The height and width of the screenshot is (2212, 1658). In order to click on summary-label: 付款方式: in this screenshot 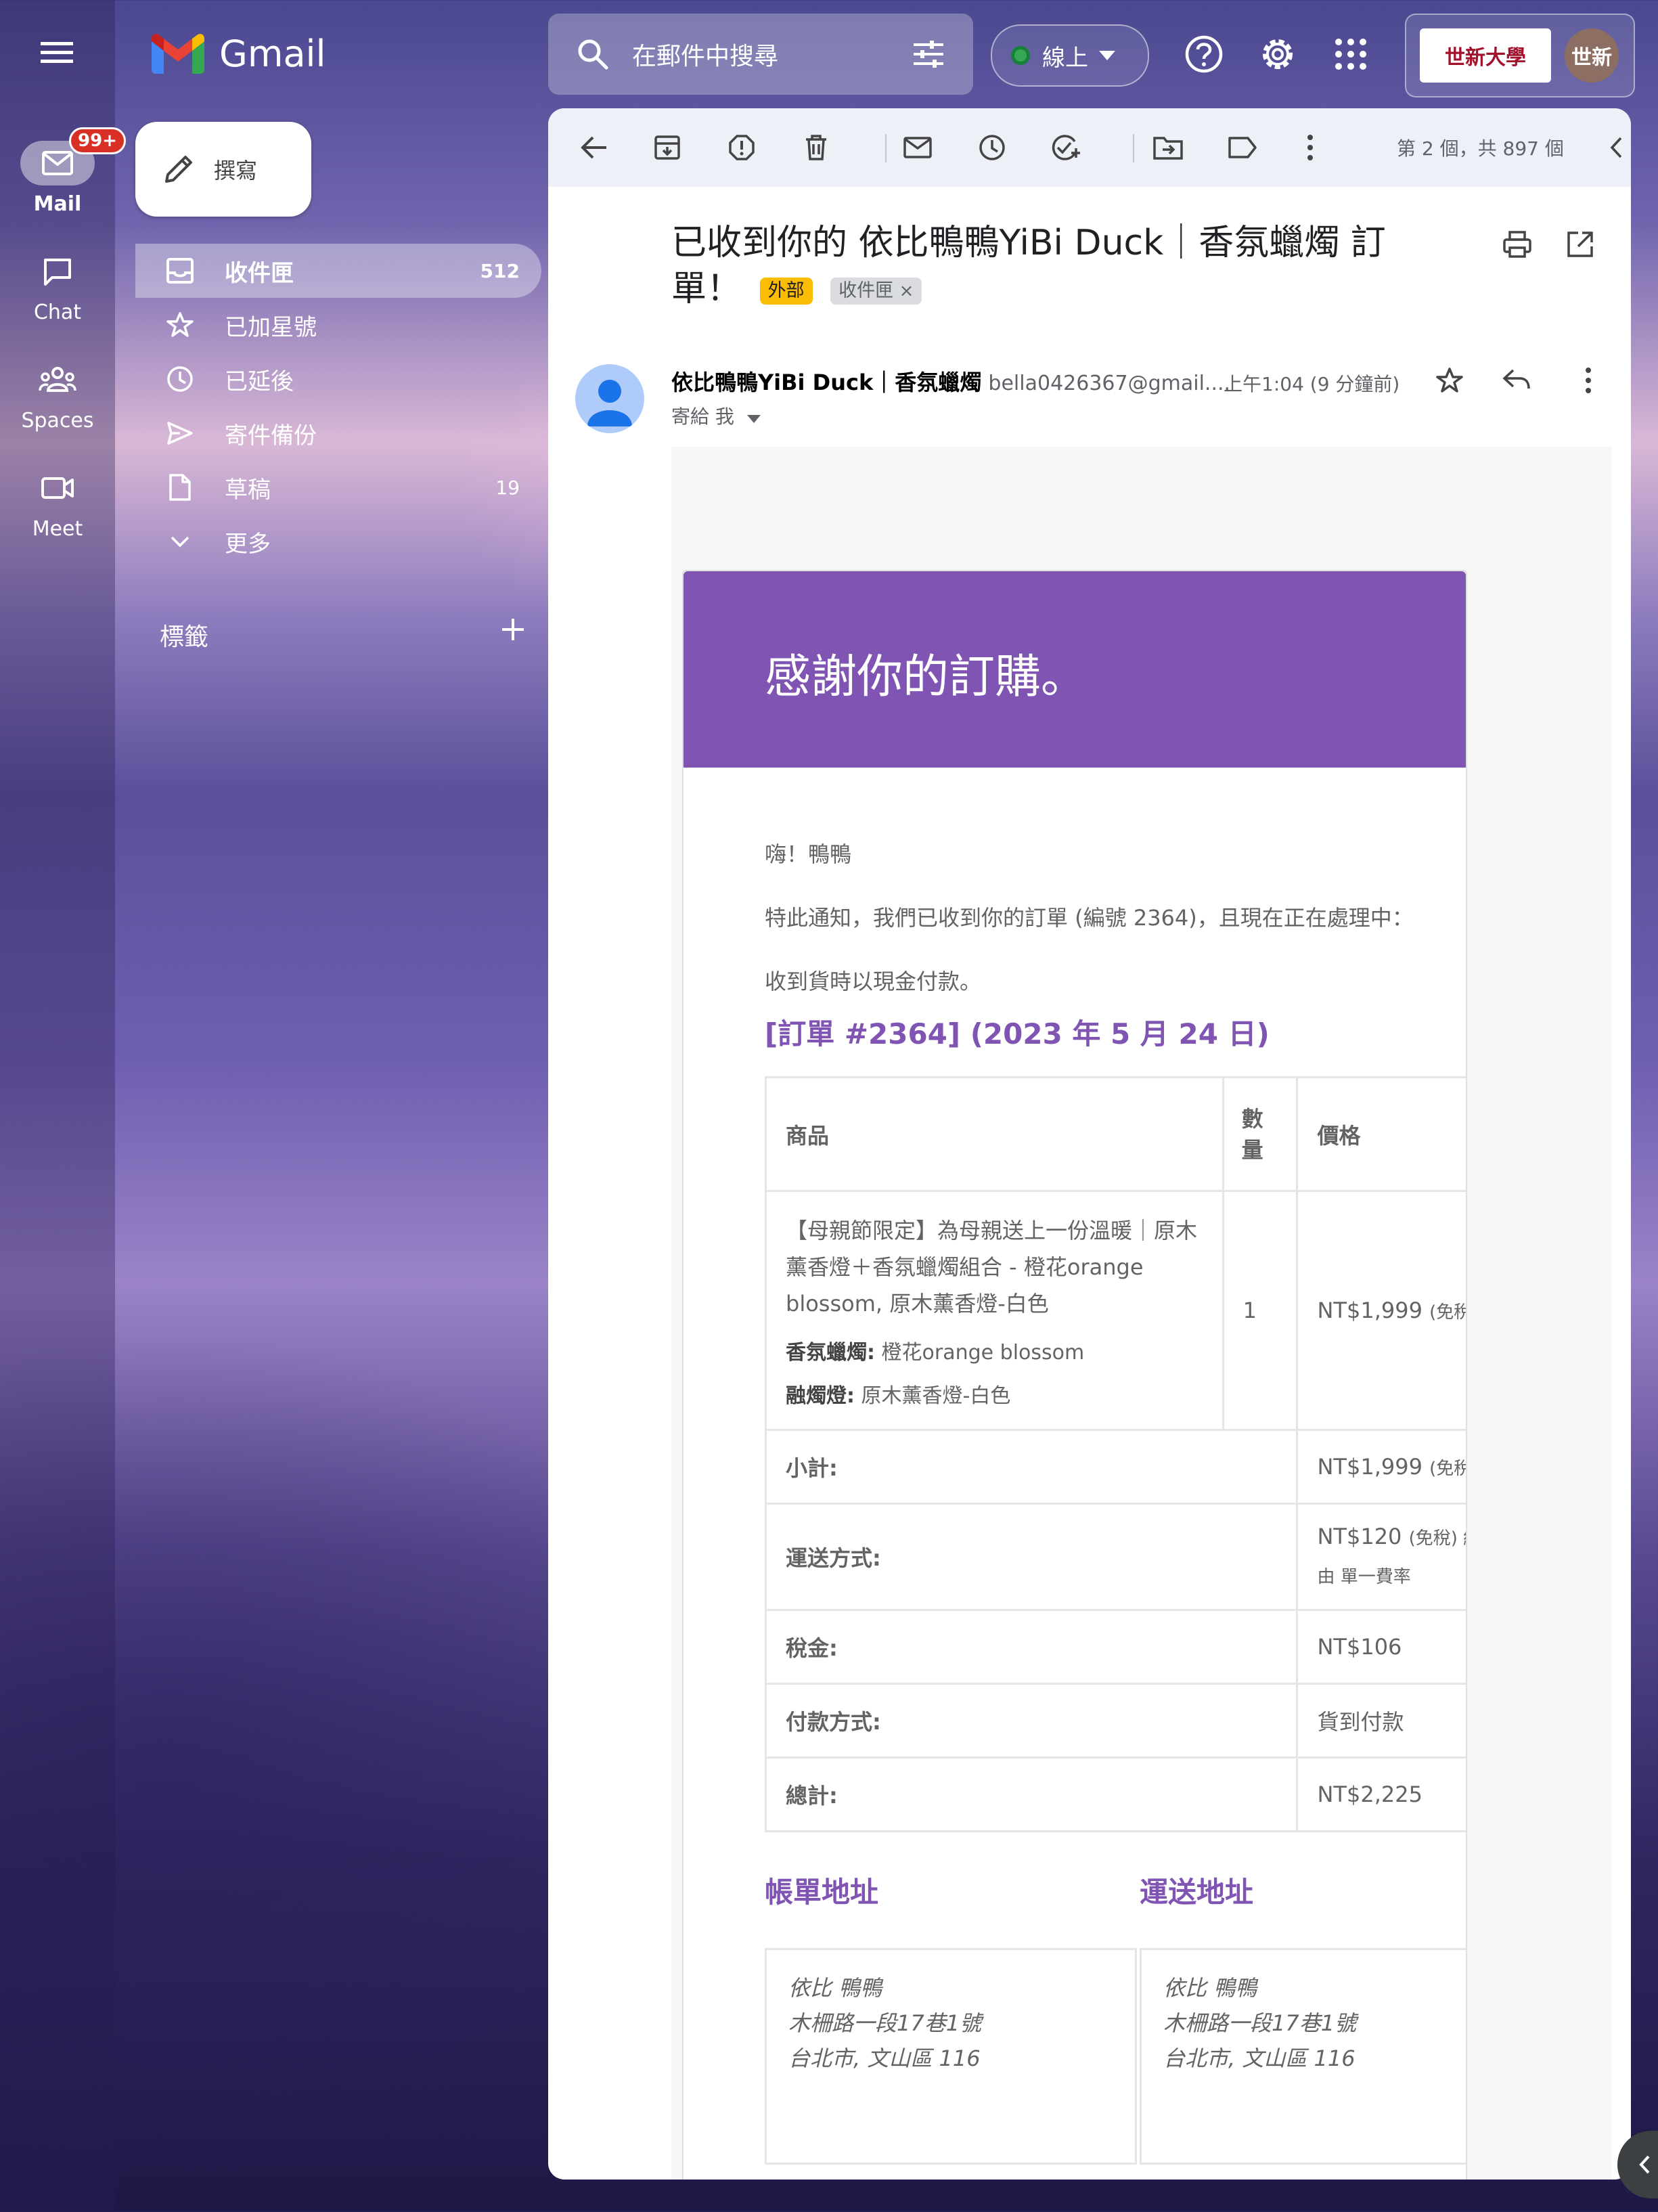, I will do `click(1031, 1721)`.